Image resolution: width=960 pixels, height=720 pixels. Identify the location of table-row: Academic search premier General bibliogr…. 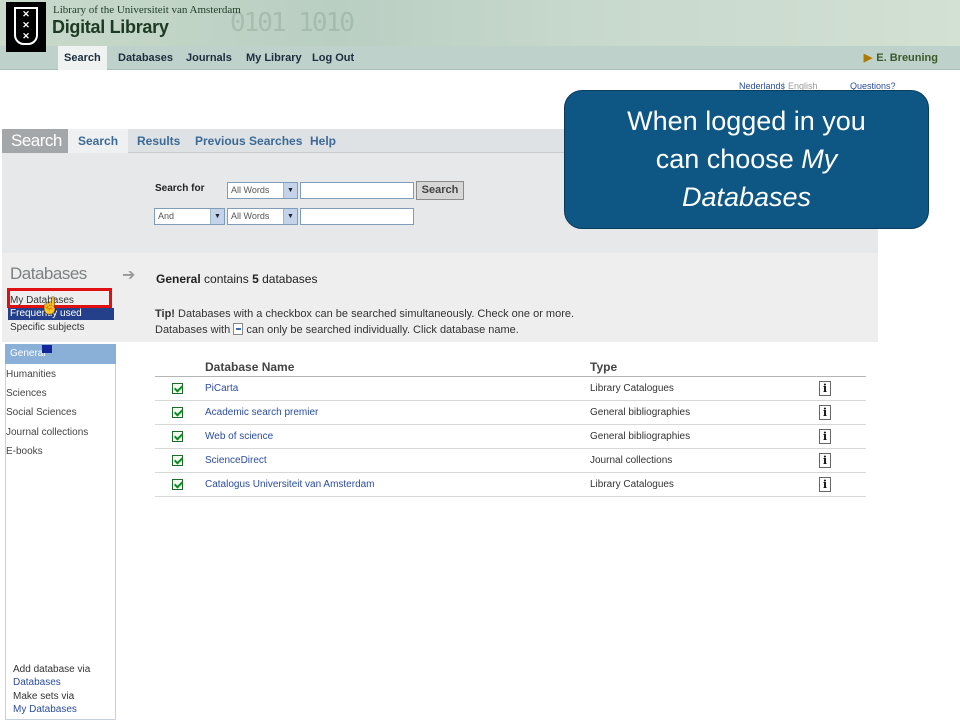
(510, 413).